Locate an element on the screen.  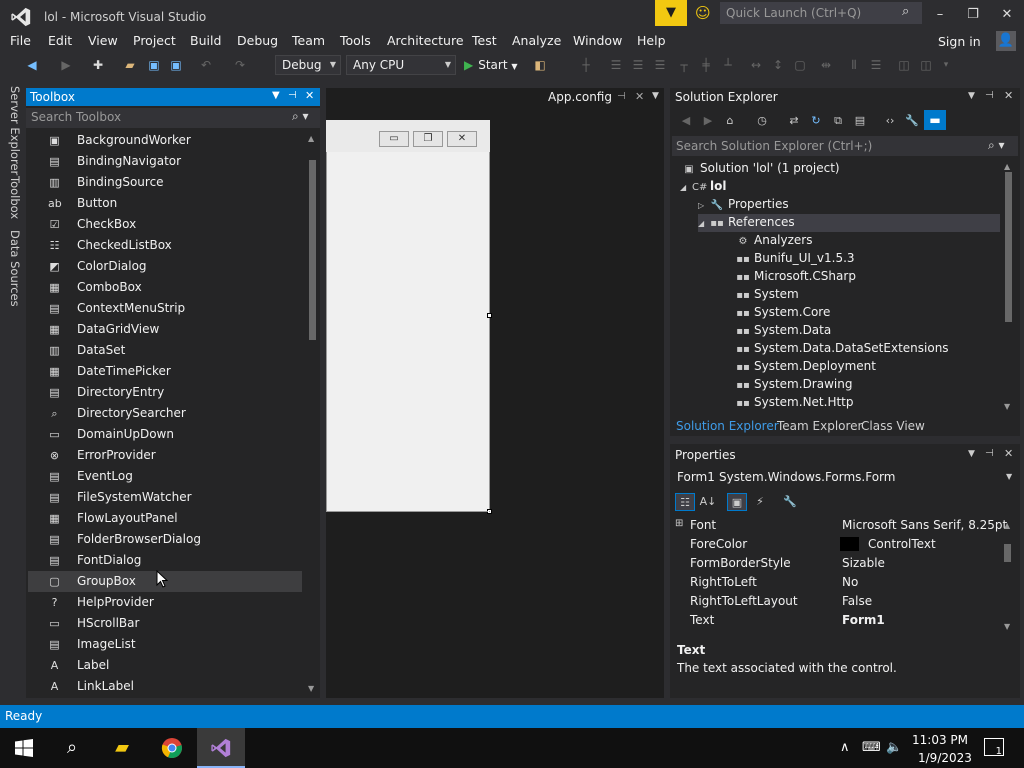
tree-node: ▷ 🔧 Properties is located at coordinates (849, 205).